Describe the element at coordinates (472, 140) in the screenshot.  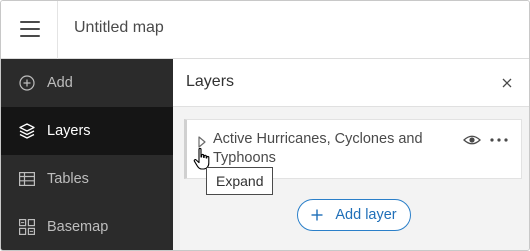
I see `eye-icon` at that location.